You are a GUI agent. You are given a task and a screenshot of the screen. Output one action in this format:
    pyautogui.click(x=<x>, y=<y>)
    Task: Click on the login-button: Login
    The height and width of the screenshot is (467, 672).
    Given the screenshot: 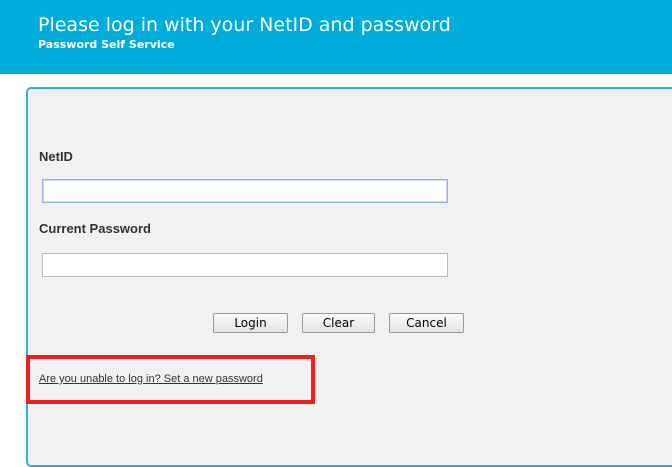 What is the action you would take?
    pyautogui.click(x=250, y=323)
    